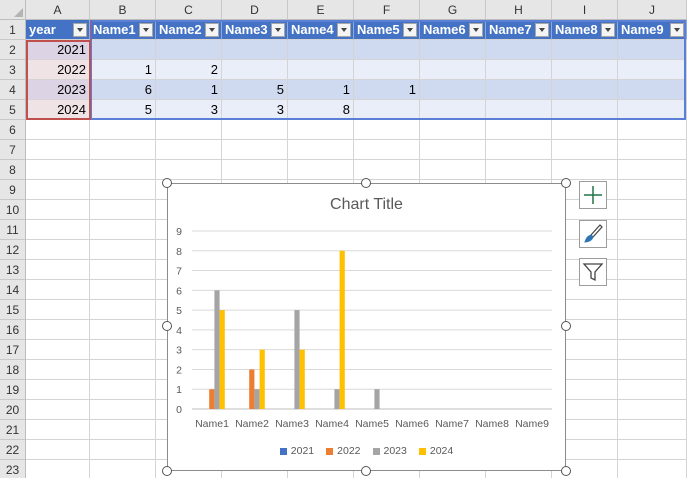 The height and width of the screenshot is (478, 687). I want to click on table-header-cell: Name4, so click(321, 30).